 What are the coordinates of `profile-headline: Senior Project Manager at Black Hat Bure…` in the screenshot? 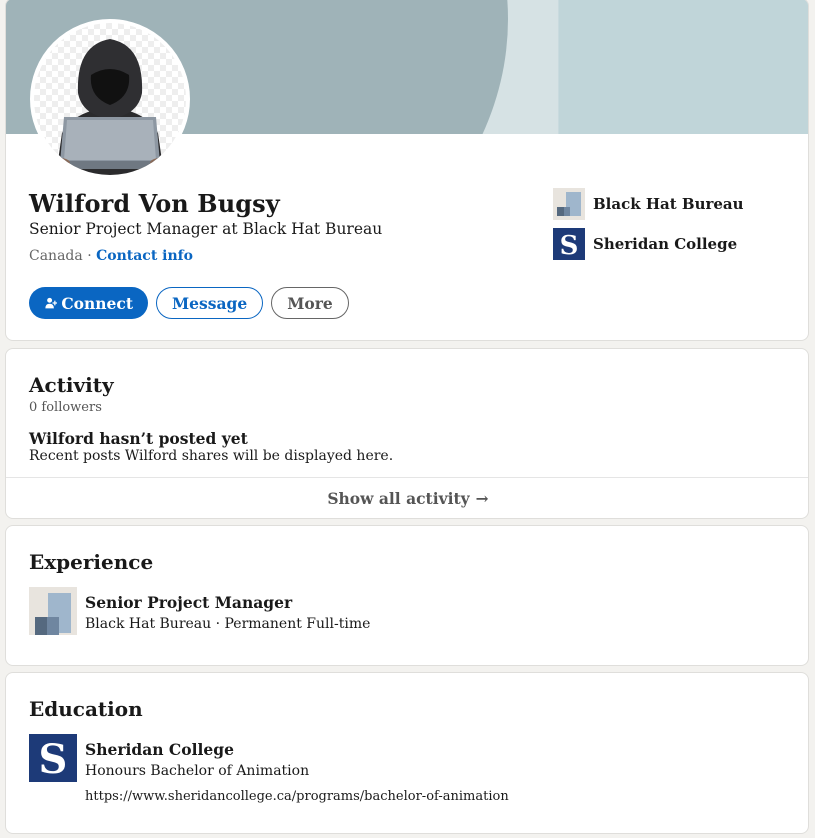 It's located at (206, 229).